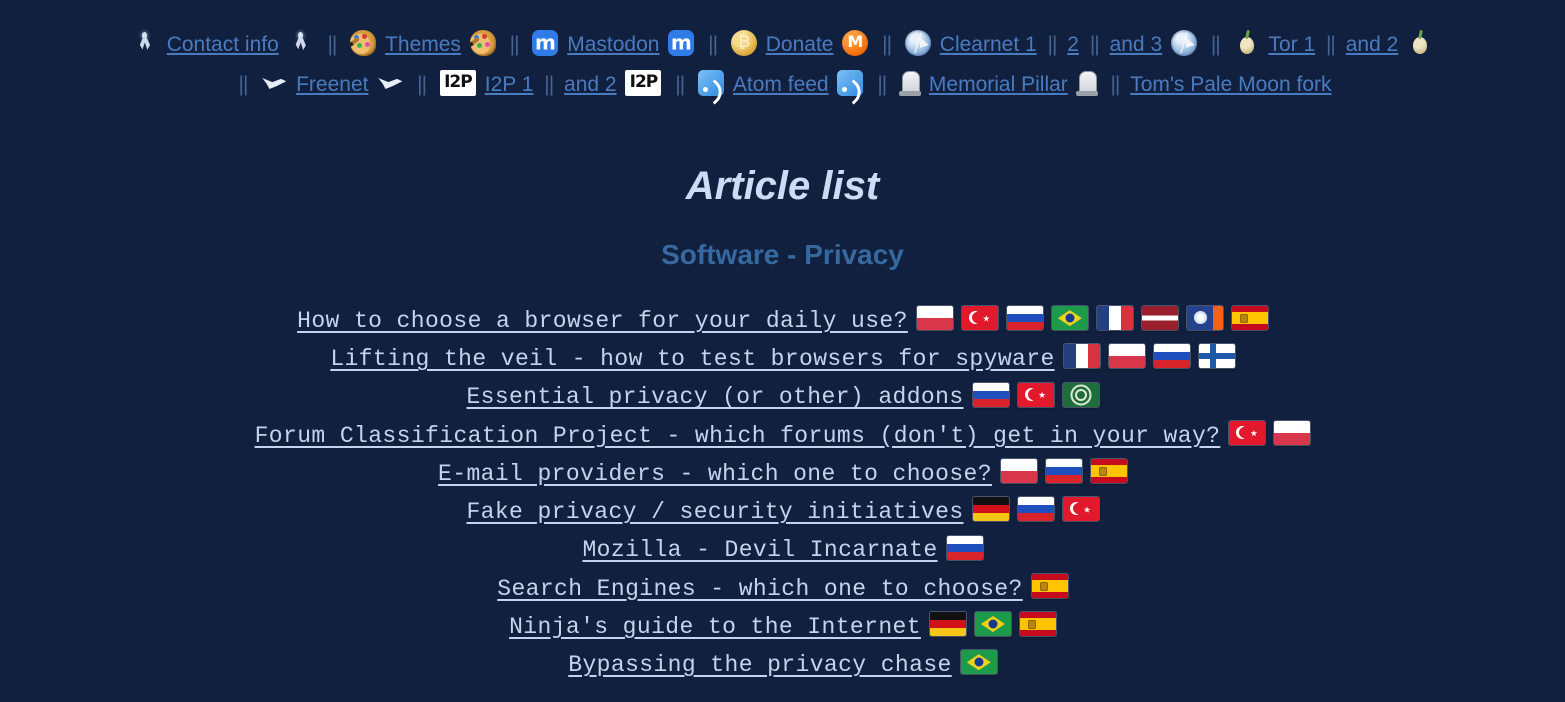 The width and height of the screenshot is (1565, 702). What do you see at coordinates (423, 44) in the screenshot?
I see `nav-link-themes: Themes` at bounding box center [423, 44].